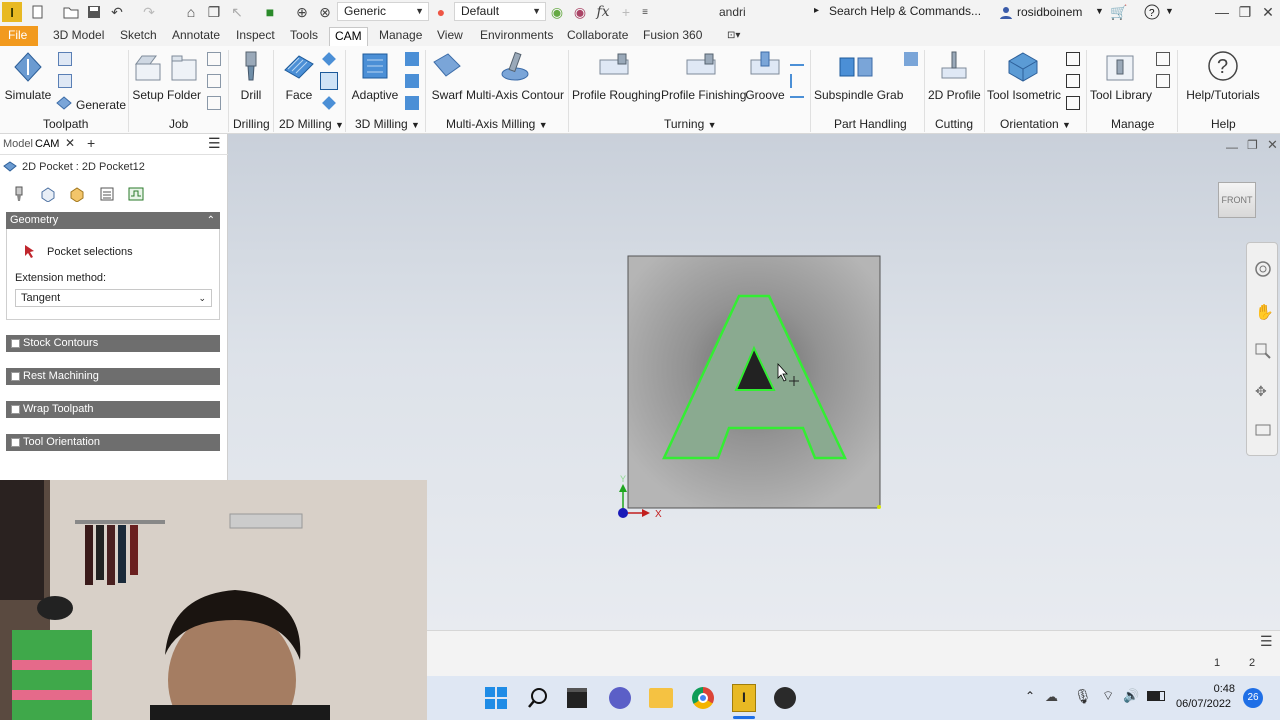  Describe the element at coordinates (765, 76) in the screenshot. I see `groove-button: Groove` at that location.